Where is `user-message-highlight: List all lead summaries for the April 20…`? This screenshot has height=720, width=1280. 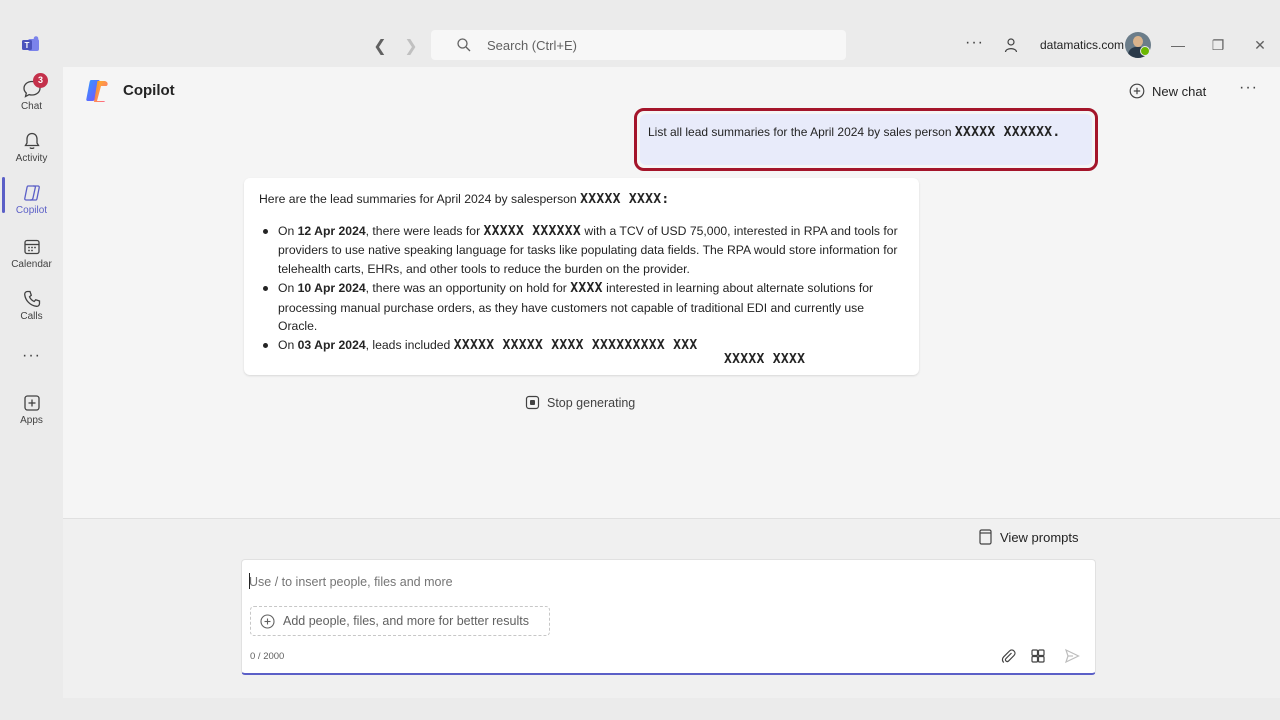
user-message-highlight: List all lead summaries for the April 20… is located at coordinates (866, 139).